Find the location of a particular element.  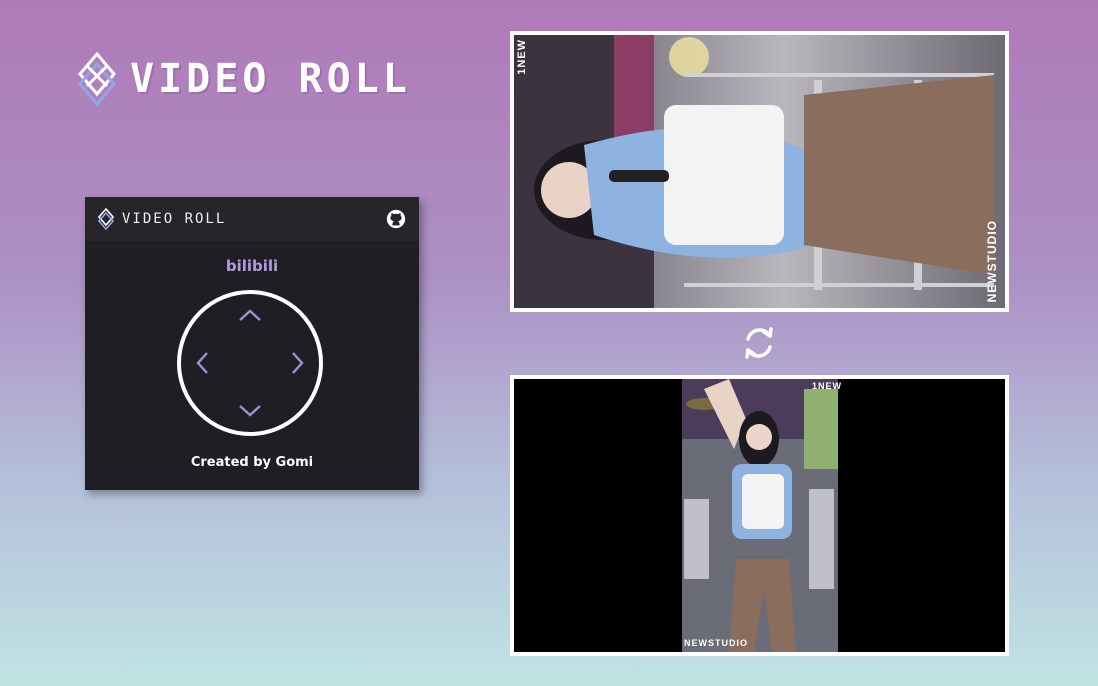

chevron-left-icon is located at coordinates (202, 363).